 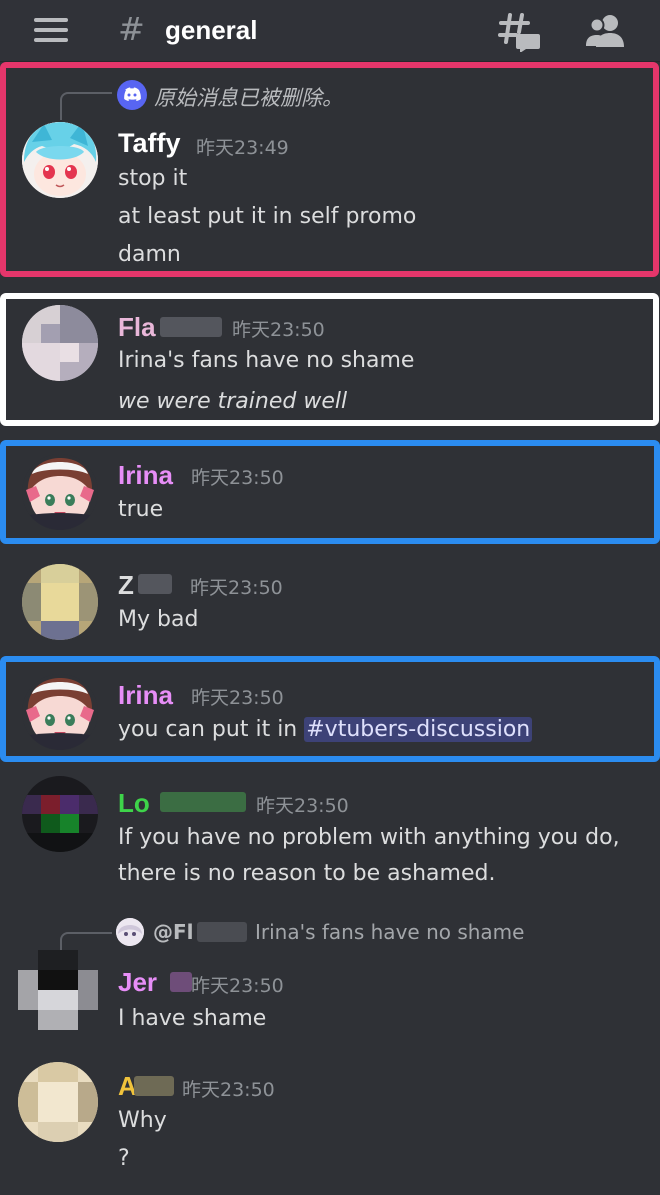 What do you see at coordinates (192, 1018) in the screenshot?
I see `message-line: I have shame` at bounding box center [192, 1018].